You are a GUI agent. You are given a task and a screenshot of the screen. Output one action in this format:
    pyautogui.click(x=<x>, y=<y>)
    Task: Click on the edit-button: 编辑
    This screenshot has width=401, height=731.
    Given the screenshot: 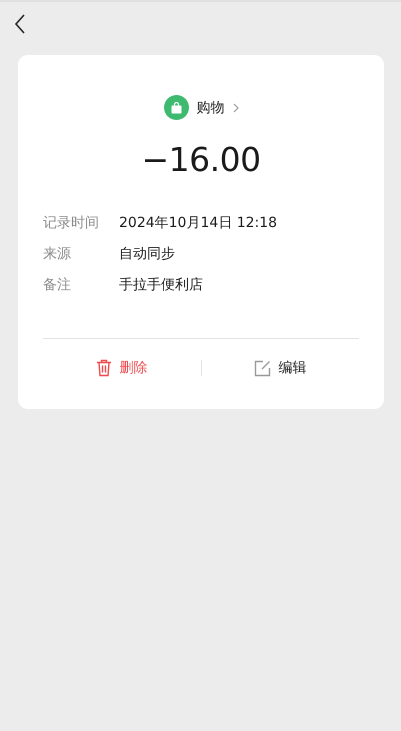 What is the action you would take?
    pyautogui.click(x=280, y=368)
    